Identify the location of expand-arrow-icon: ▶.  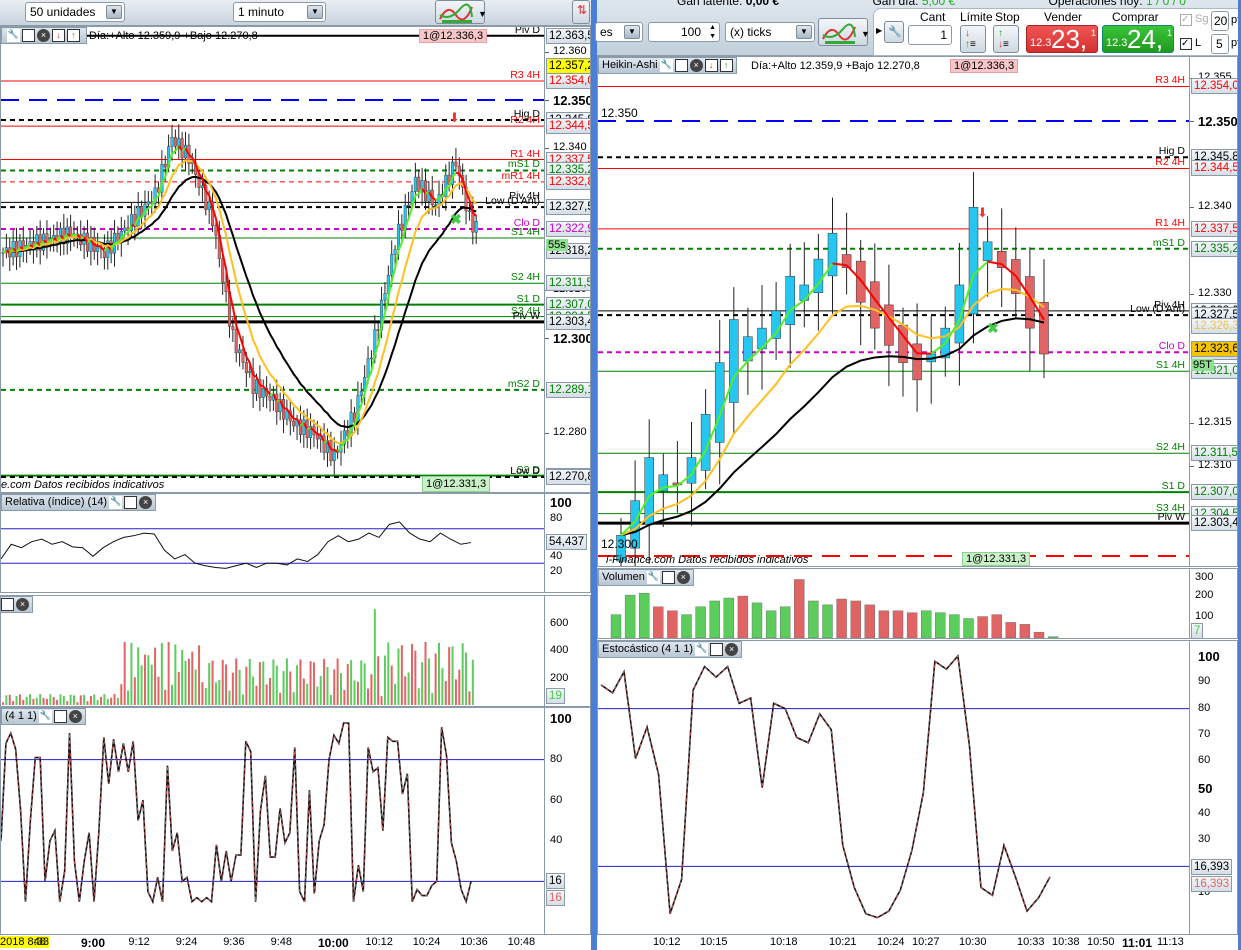
(879, 30).